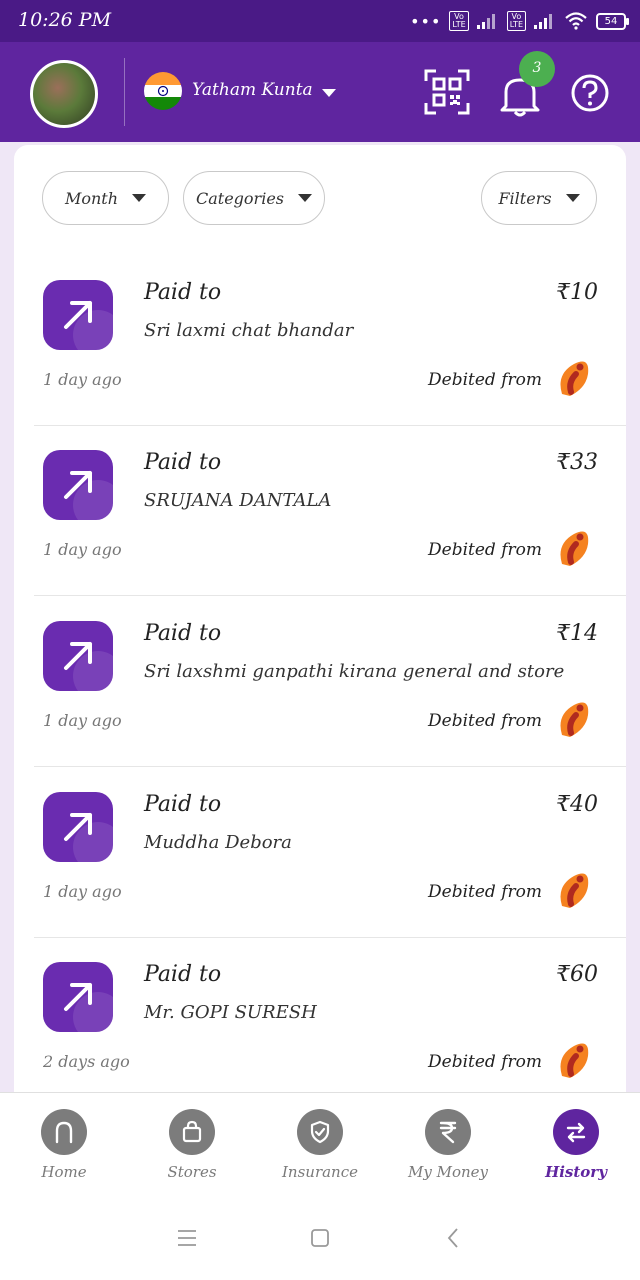 The width and height of the screenshot is (640, 1280). Describe the element at coordinates (320, 1132) in the screenshot. I see `shield-icon` at that location.